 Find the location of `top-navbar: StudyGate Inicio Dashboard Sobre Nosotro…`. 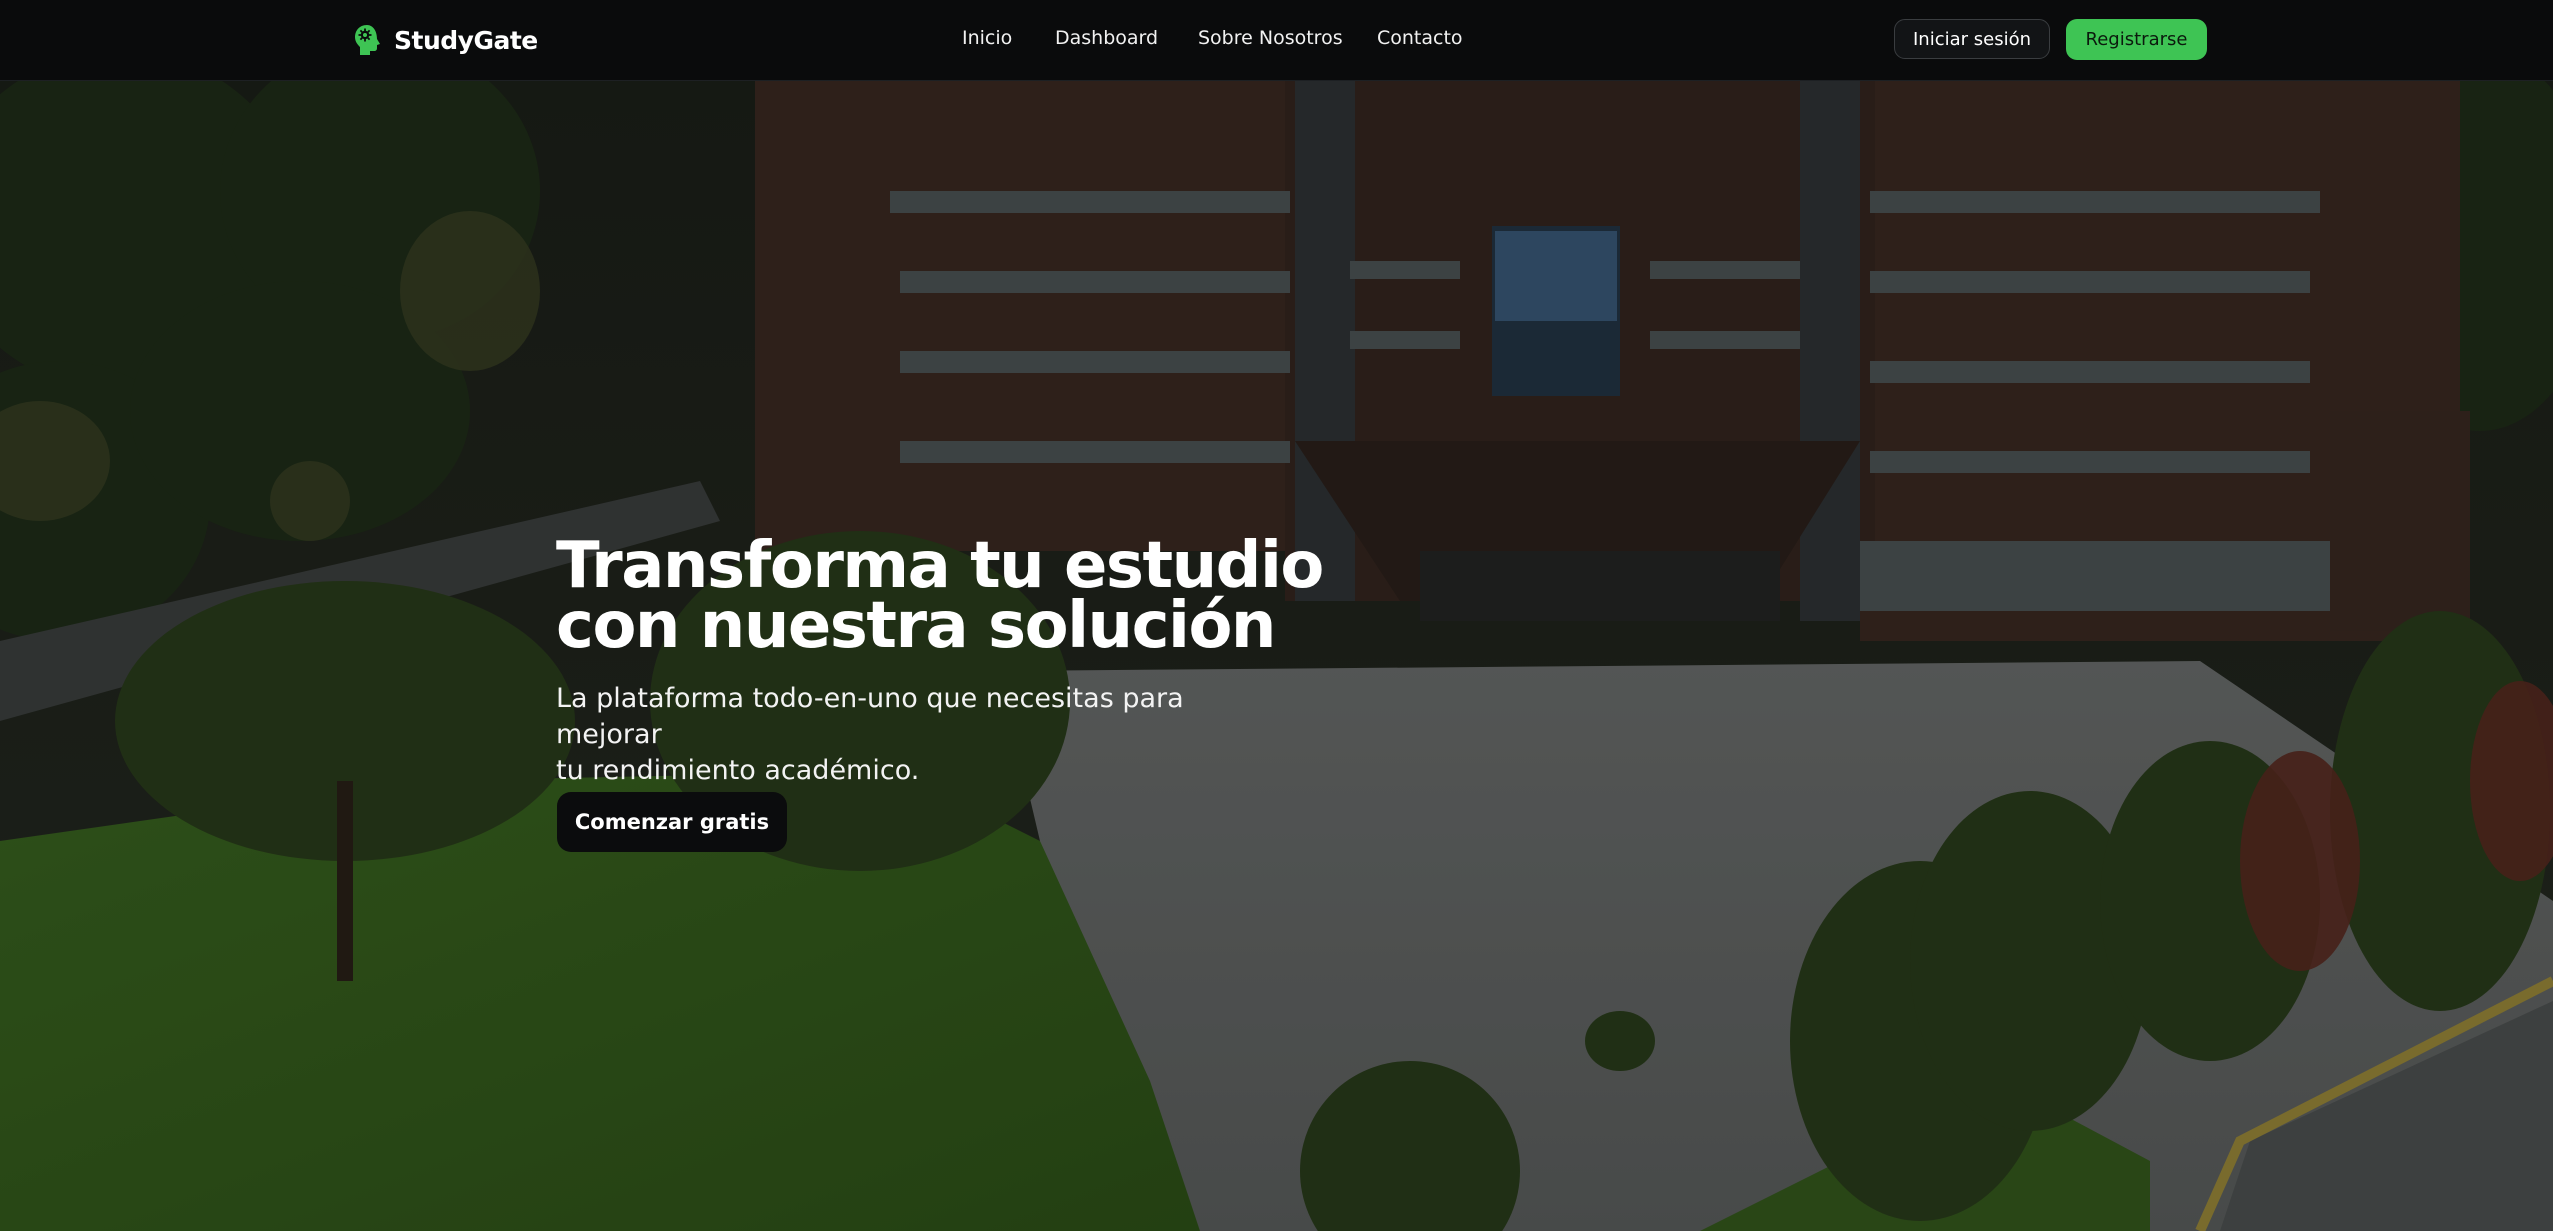

top-navbar: StudyGate Inicio Dashboard Sobre Nosotro… is located at coordinates (1276, 40).